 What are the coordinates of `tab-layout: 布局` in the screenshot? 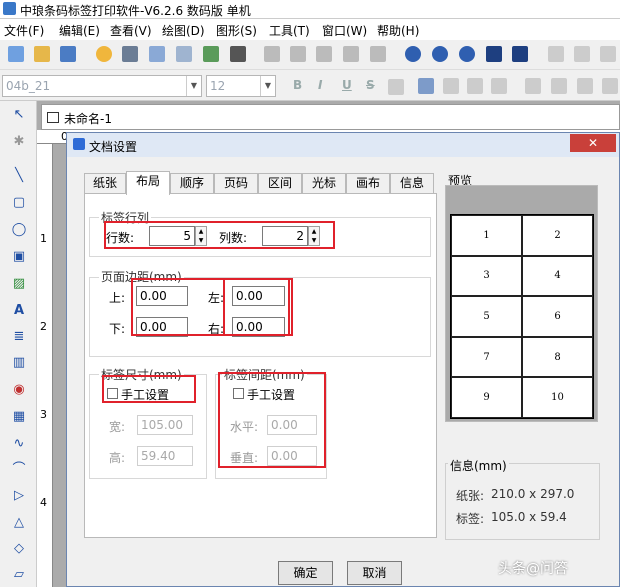 It's located at (148, 183).